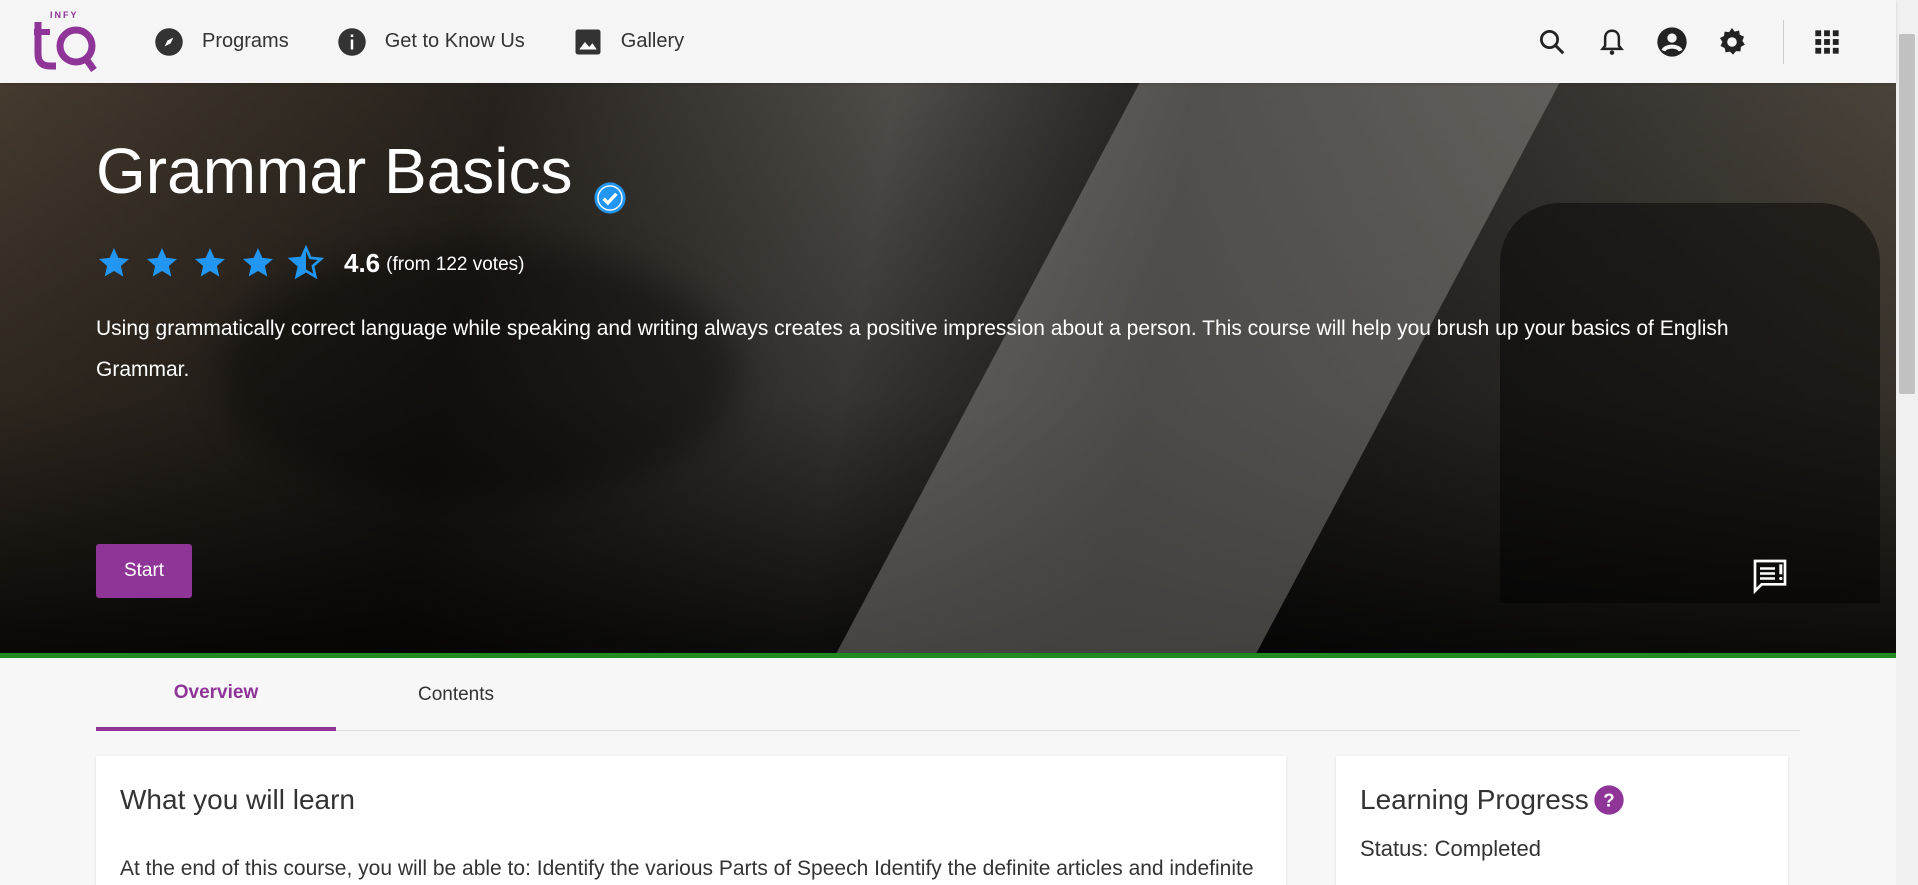 This screenshot has width=1918, height=885. Describe the element at coordinates (1552, 42) in the screenshot. I see `search-icon` at that location.